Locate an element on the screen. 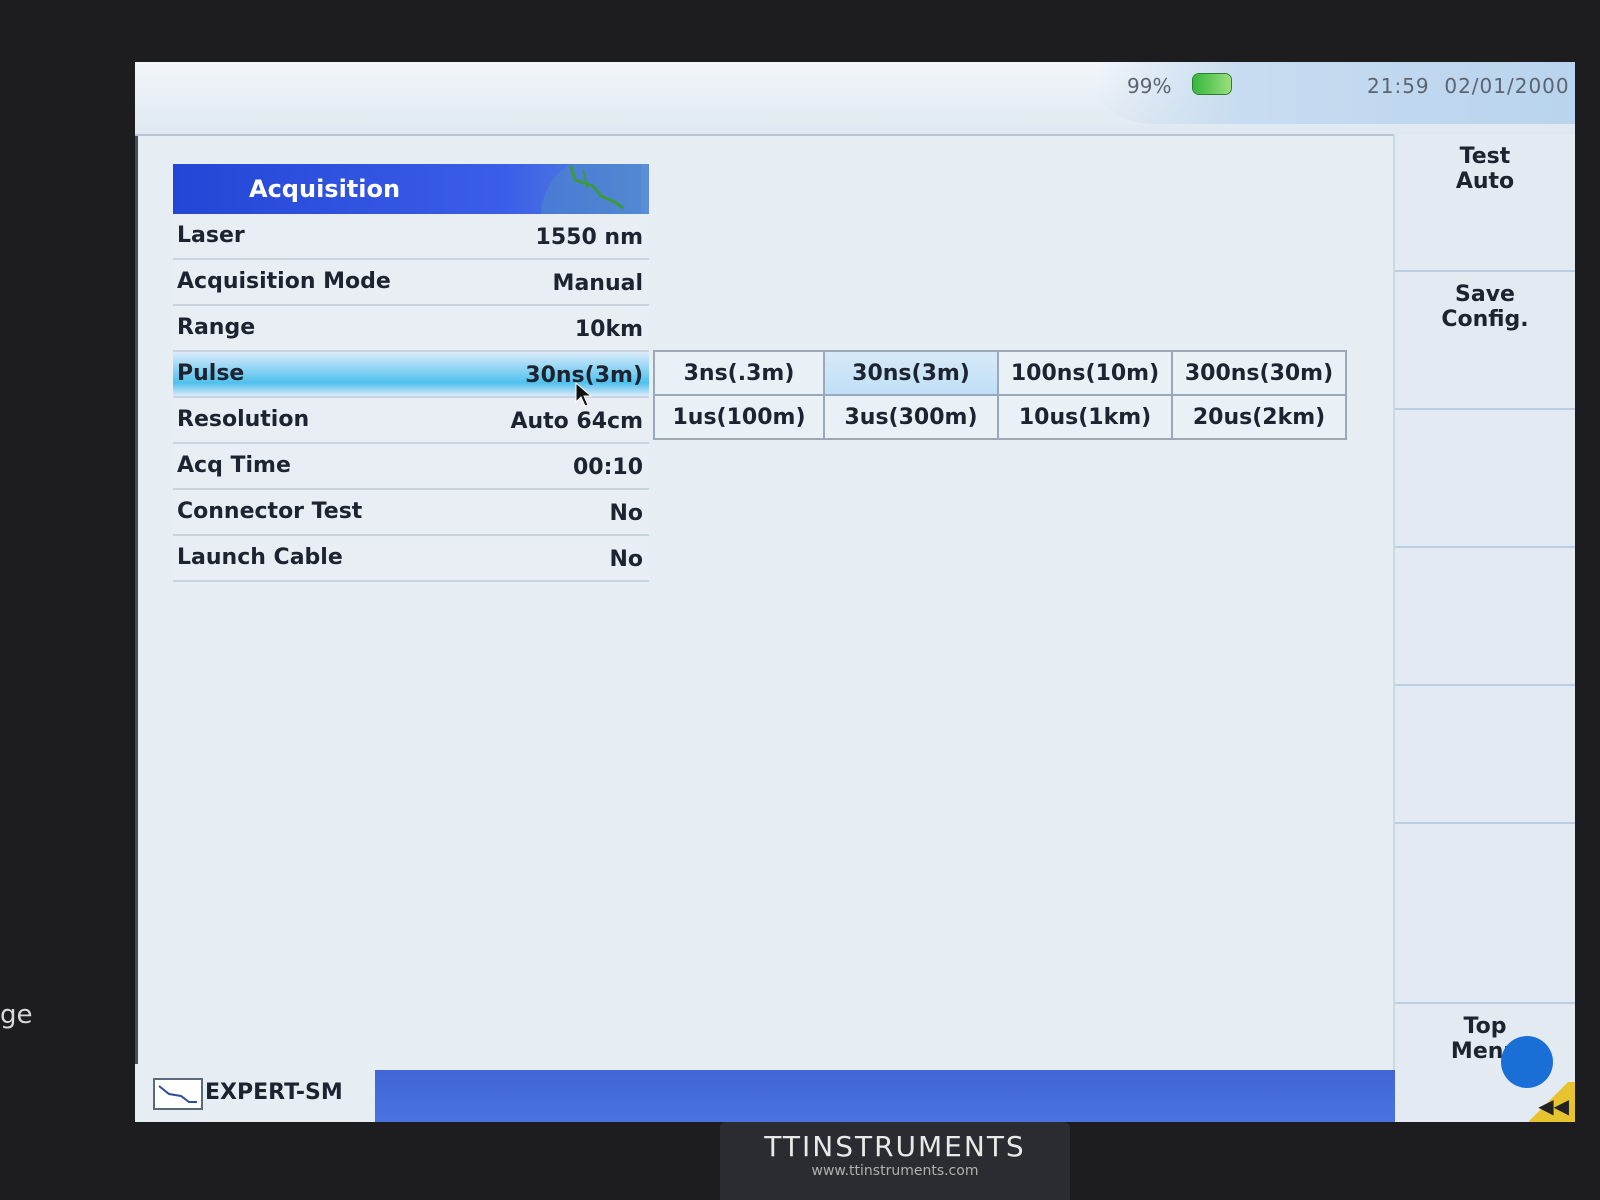 This screenshot has width=1600, height=1200. pulse-option-selected: 30ns(3m) is located at coordinates (911, 373).